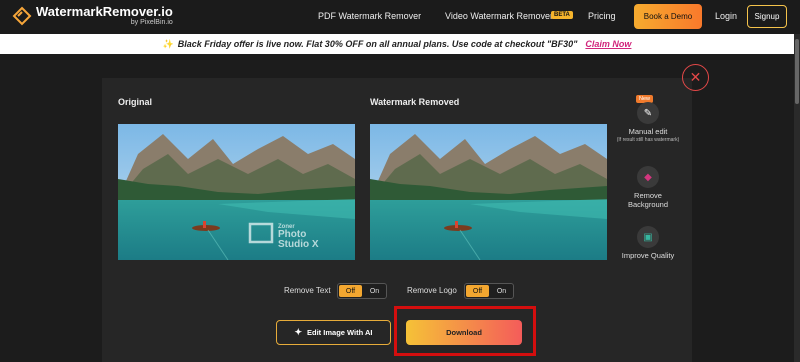 This screenshot has width=800, height=362. What do you see at coordinates (648, 200) in the screenshot?
I see `remove-background-label: Remove Background` at bounding box center [648, 200].